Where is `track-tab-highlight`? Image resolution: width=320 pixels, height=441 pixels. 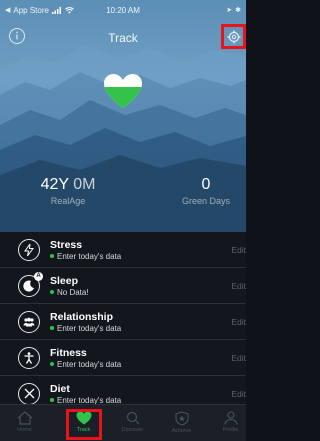
track-tab-highlight is located at coordinates (84, 424).